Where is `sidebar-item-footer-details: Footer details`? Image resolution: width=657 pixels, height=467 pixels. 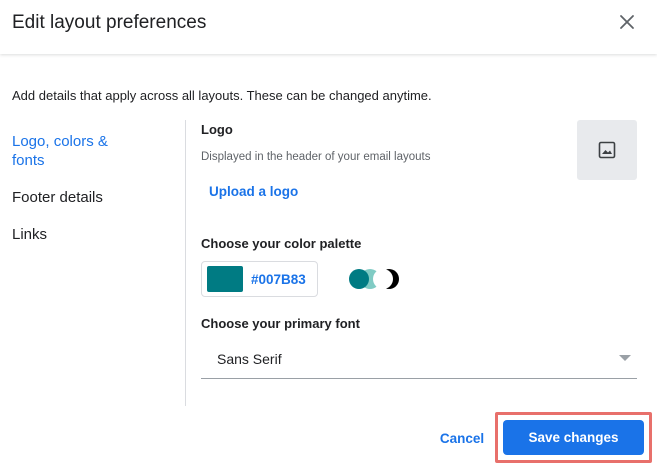
sidebar-item-footer-details: Footer details is located at coordinates (87, 197).